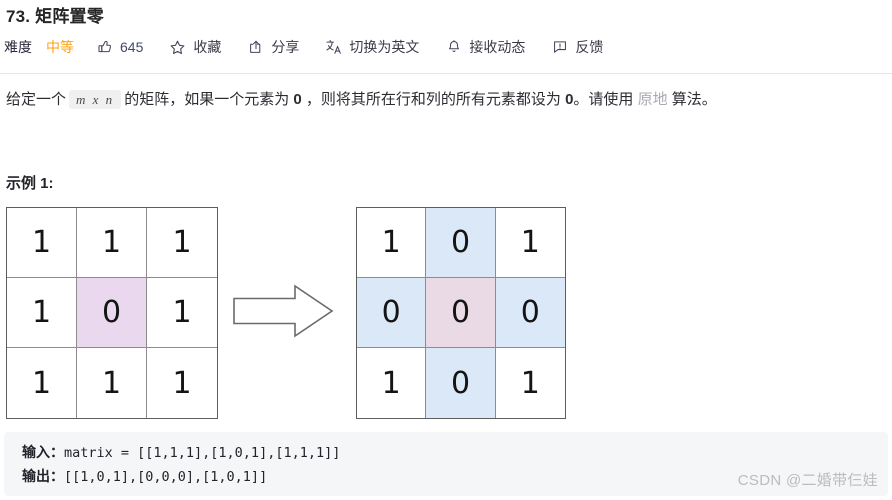 This screenshot has height=500, width=892. What do you see at coordinates (446, 73) in the screenshot?
I see `toolbar-divider` at bounding box center [446, 73].